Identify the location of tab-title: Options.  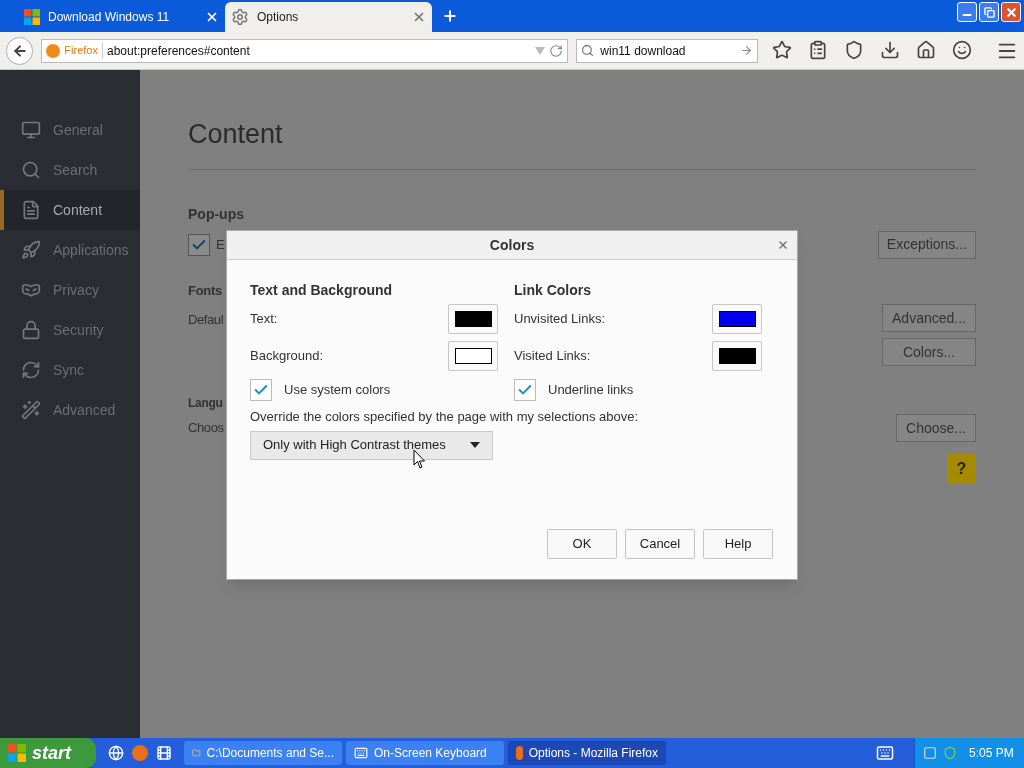
(278, 17).